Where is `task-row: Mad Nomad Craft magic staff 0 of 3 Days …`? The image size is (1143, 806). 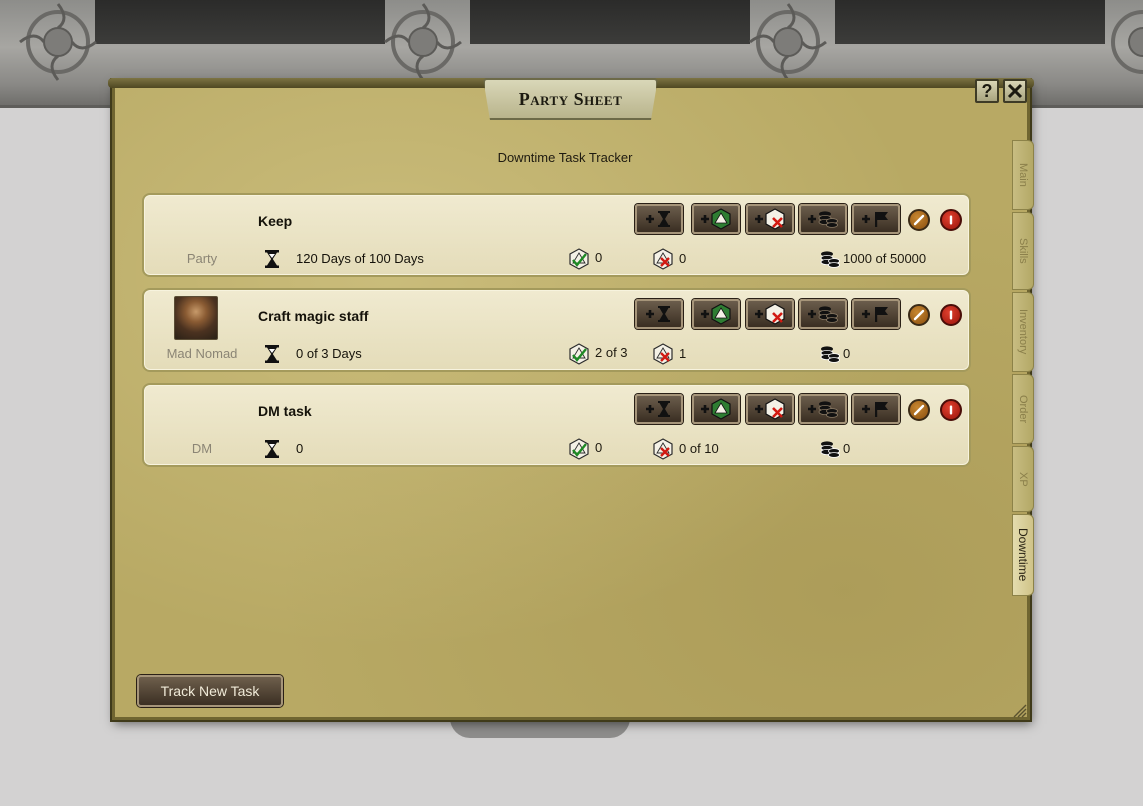 task-row: Mad Nomad Craft magic staff 0 of 3 Days … is located at coordinates (556, 330).